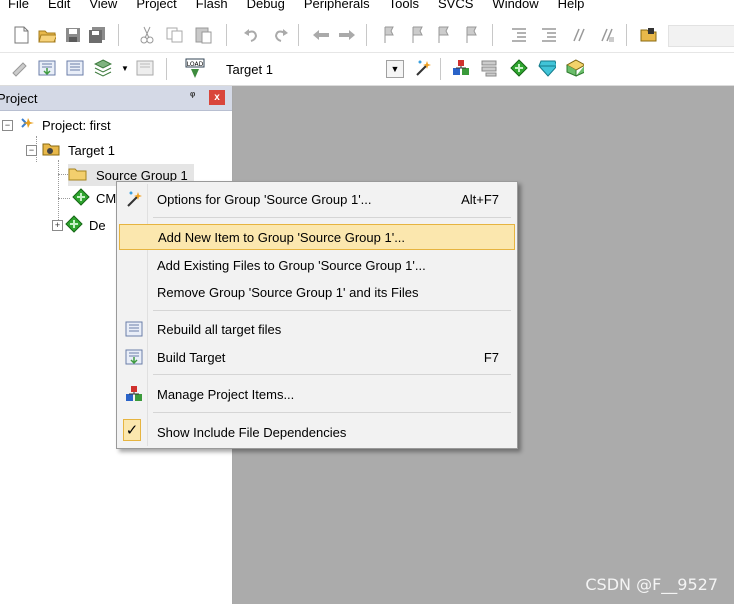 The height and width of the screenshot is (604, 734). What do you see at coordinates (195, 64) in the screenshot?
I see `load-label: LOAD` at bounding box center [195, 64].